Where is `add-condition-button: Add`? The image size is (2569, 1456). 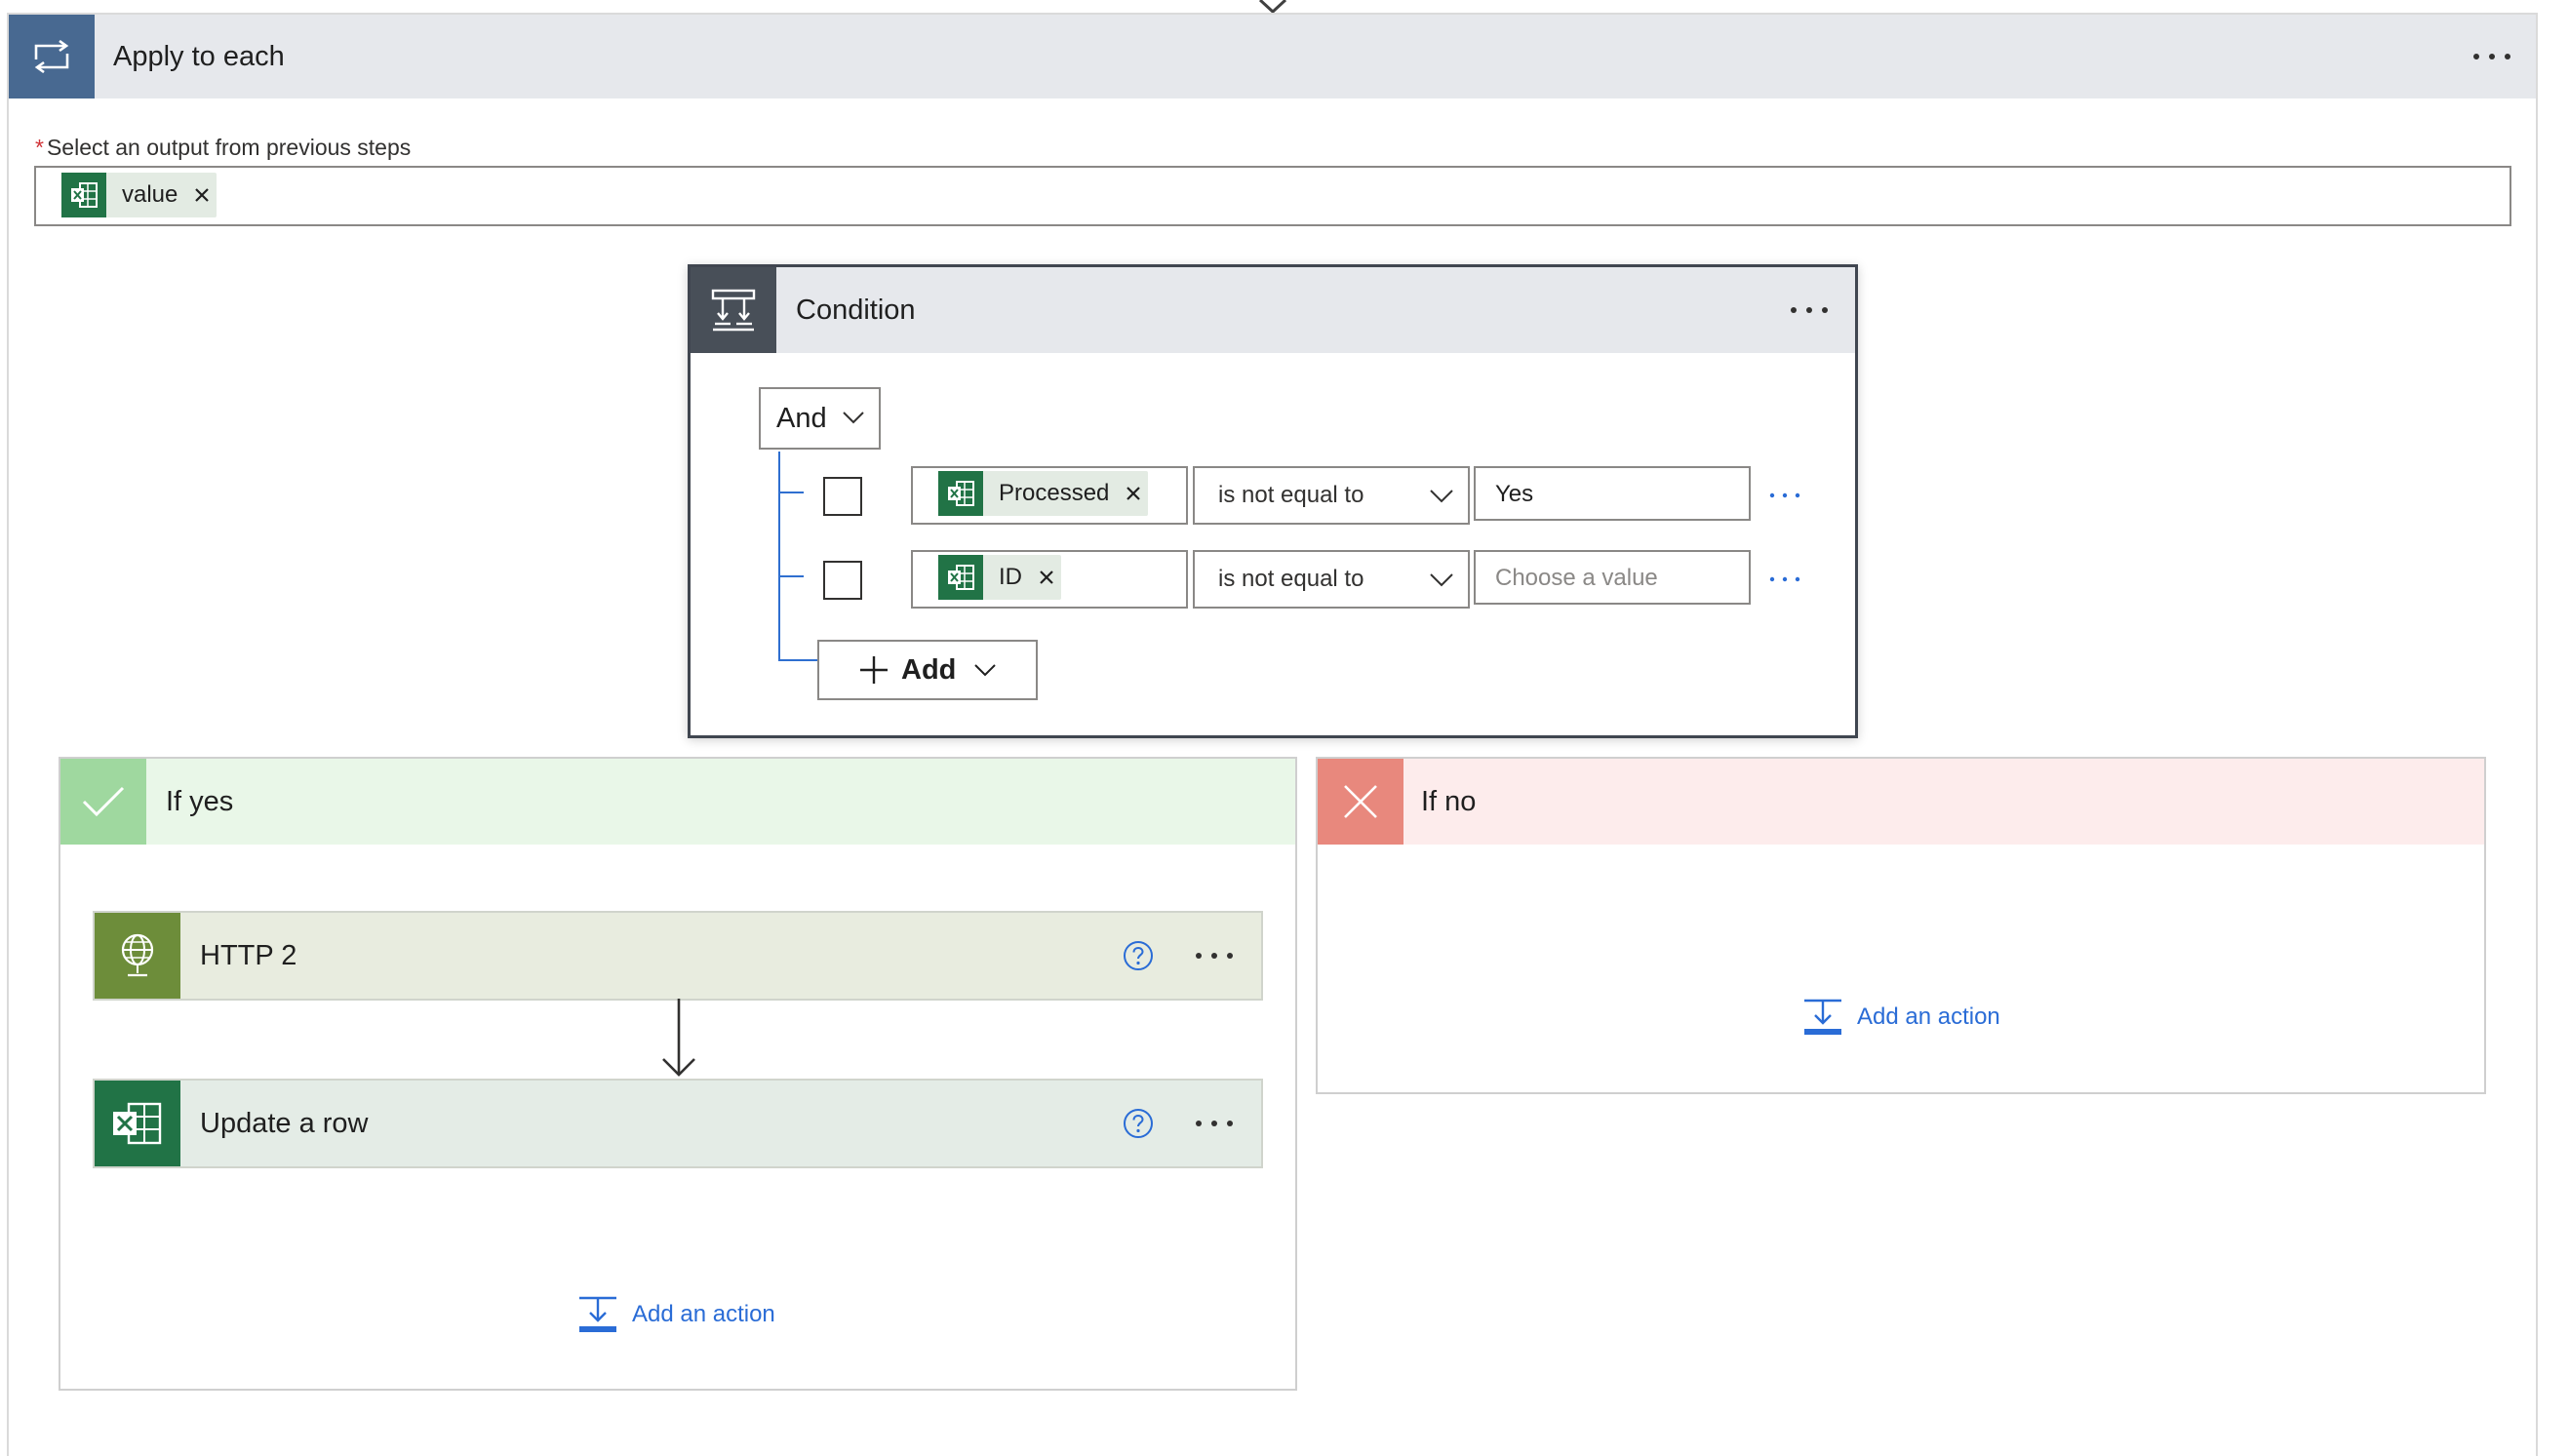
add-condition-button: Add is located at coordinates (928, 670).